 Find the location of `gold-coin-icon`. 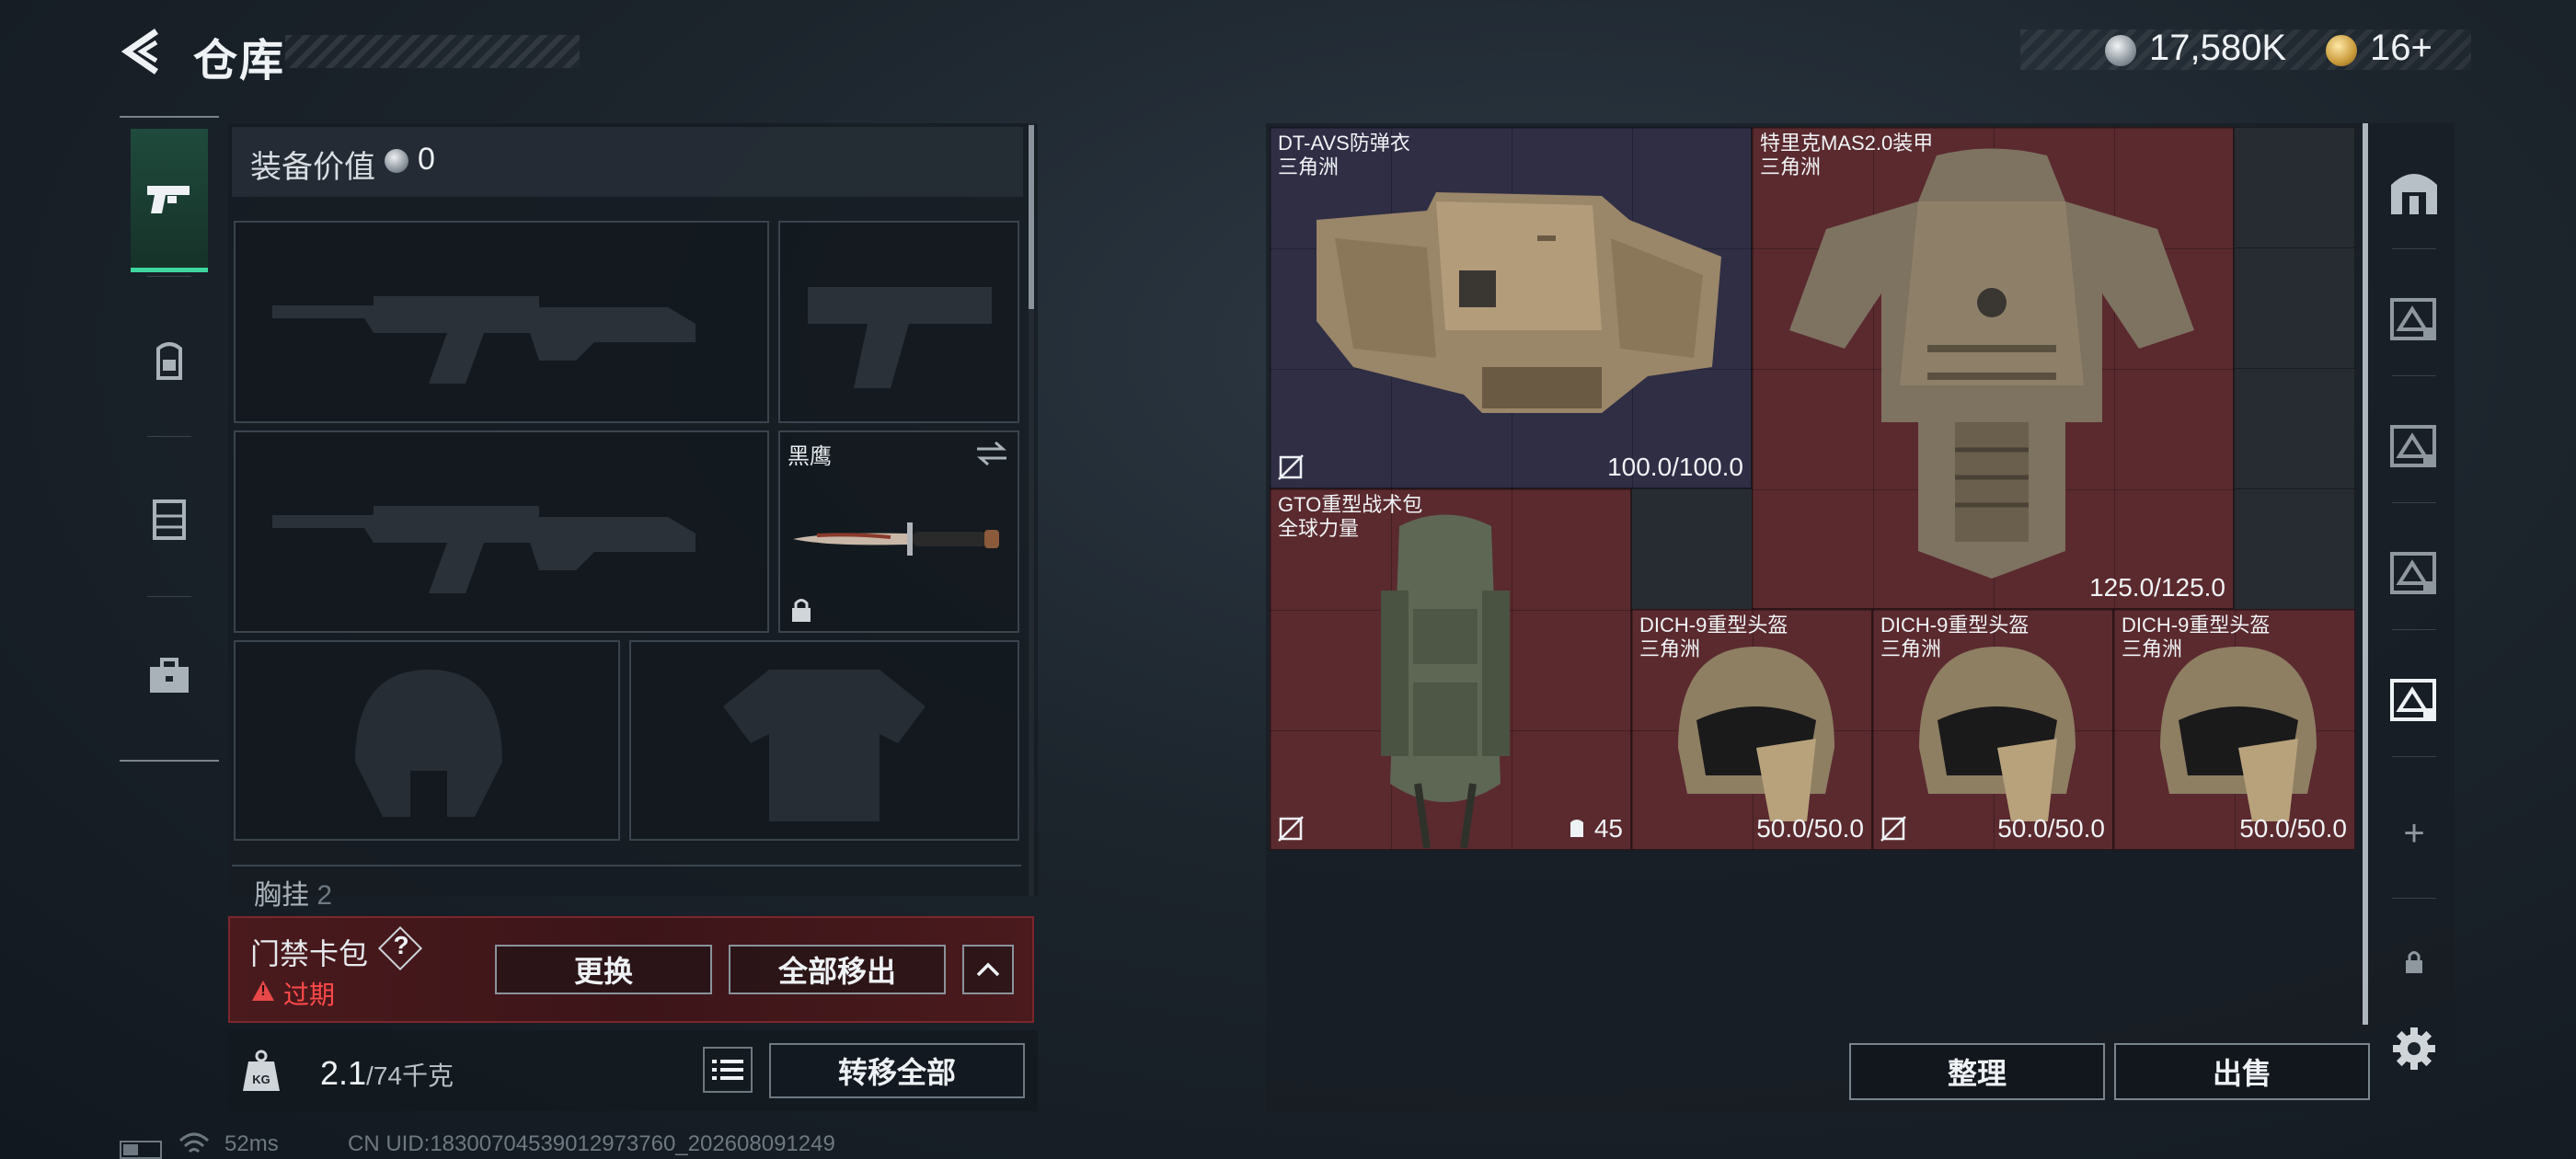

gold-coin-icon is located at coordinates (2341, 50).